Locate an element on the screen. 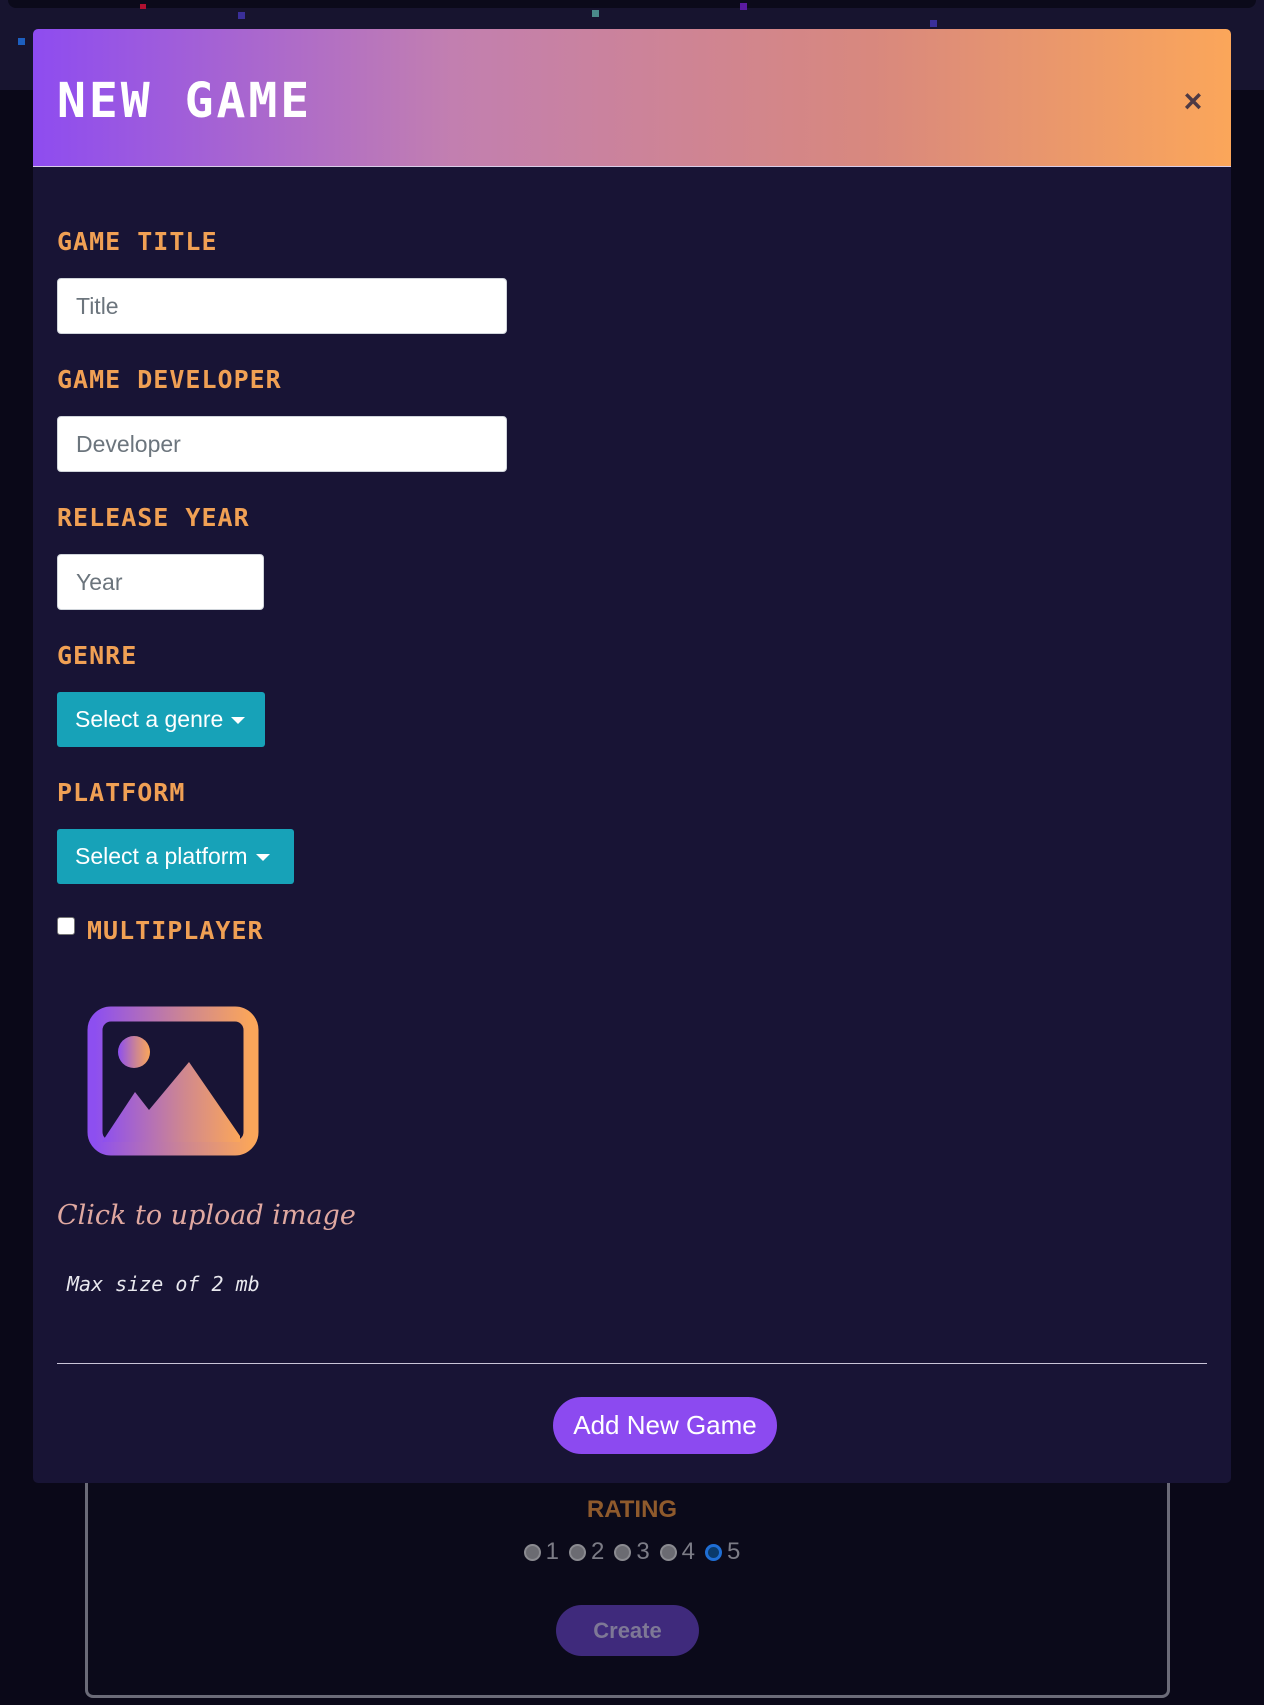 The image size is (1264, 1705). rating-option-1: 1 is located at coordinates (541, 1552).